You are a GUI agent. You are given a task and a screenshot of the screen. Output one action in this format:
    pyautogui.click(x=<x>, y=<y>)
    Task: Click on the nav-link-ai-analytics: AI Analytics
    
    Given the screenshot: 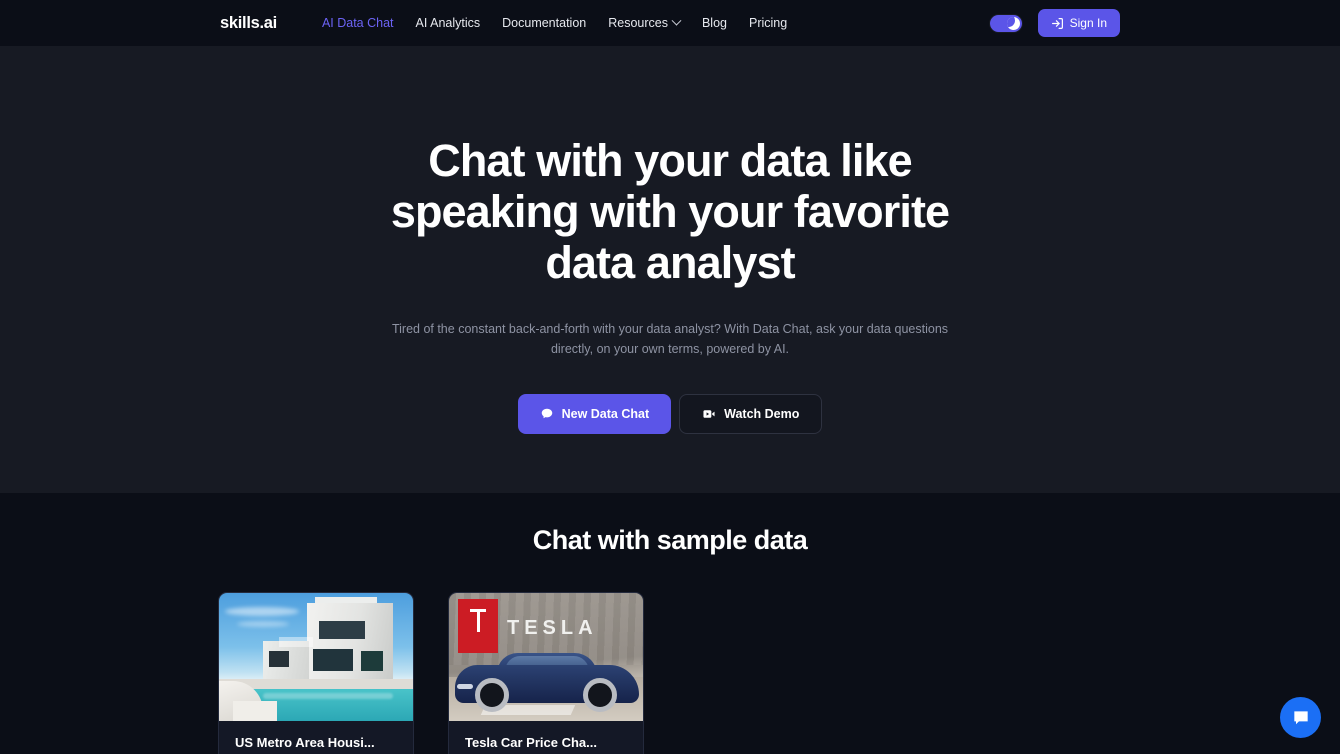 What is the action you would take?
    pyautogui.click(x=448, y=23)
    